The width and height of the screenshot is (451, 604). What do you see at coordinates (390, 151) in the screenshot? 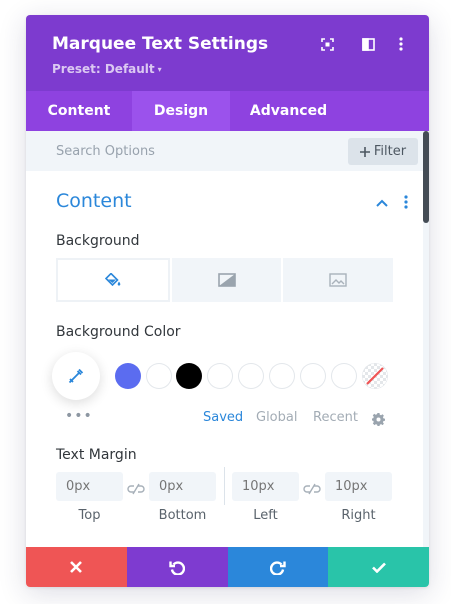
I see `filter-label: Filter` at bounding box center [390, 151].